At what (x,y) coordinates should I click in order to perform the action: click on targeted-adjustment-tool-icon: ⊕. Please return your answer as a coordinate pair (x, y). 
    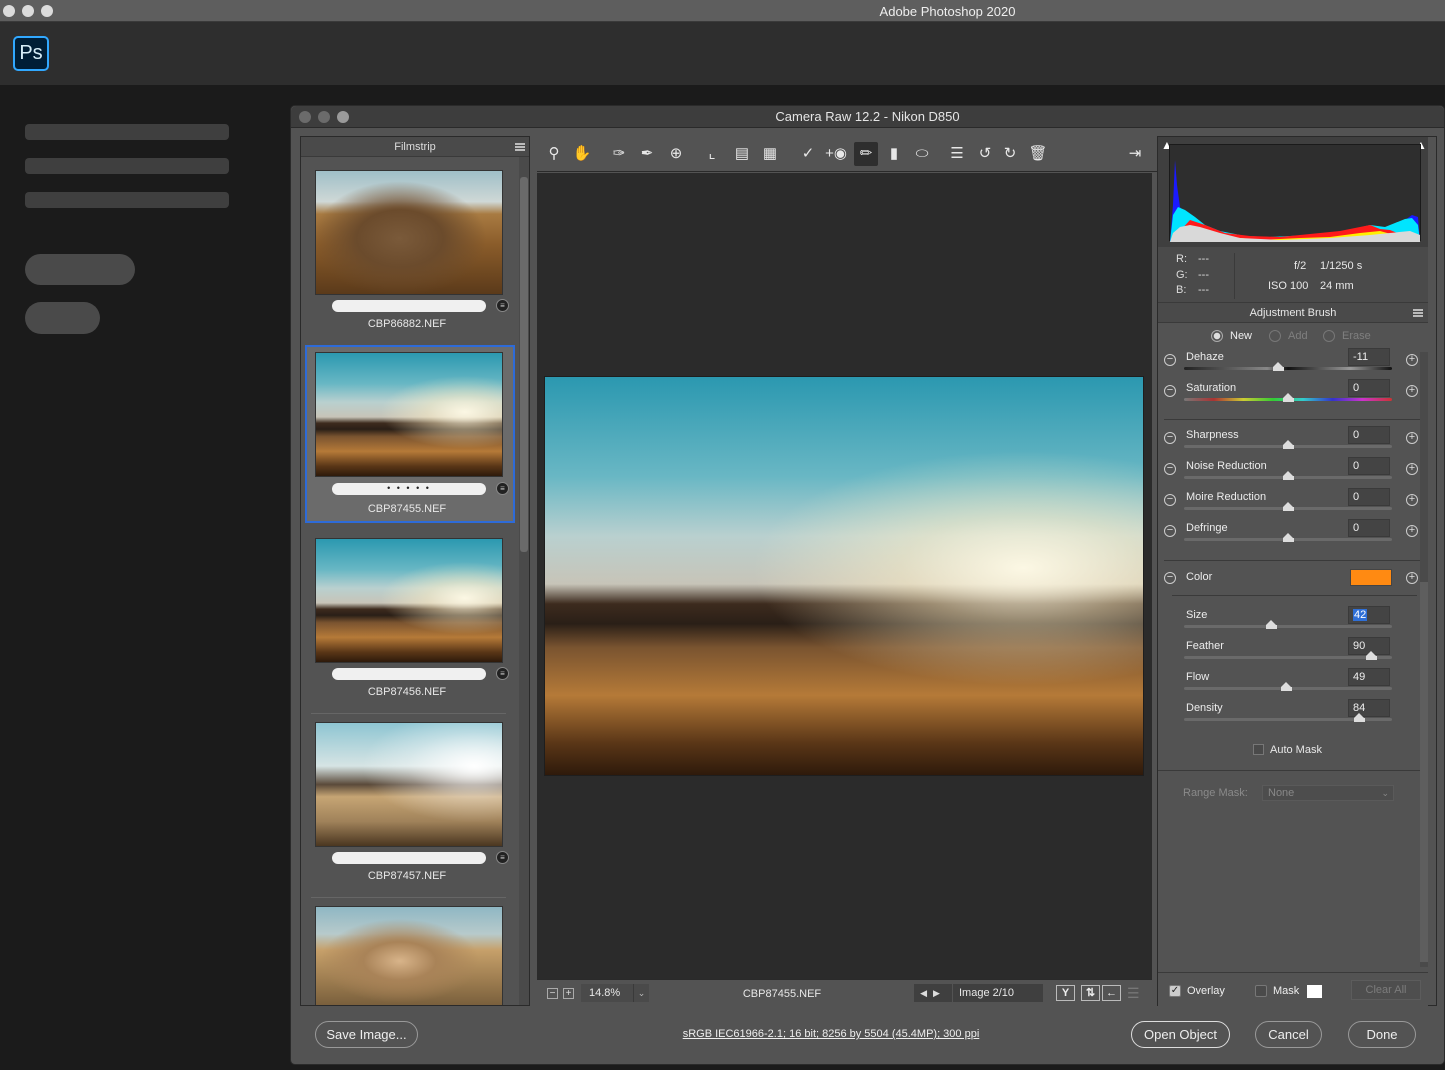
    Looking at the image, I should click on (676, 154).